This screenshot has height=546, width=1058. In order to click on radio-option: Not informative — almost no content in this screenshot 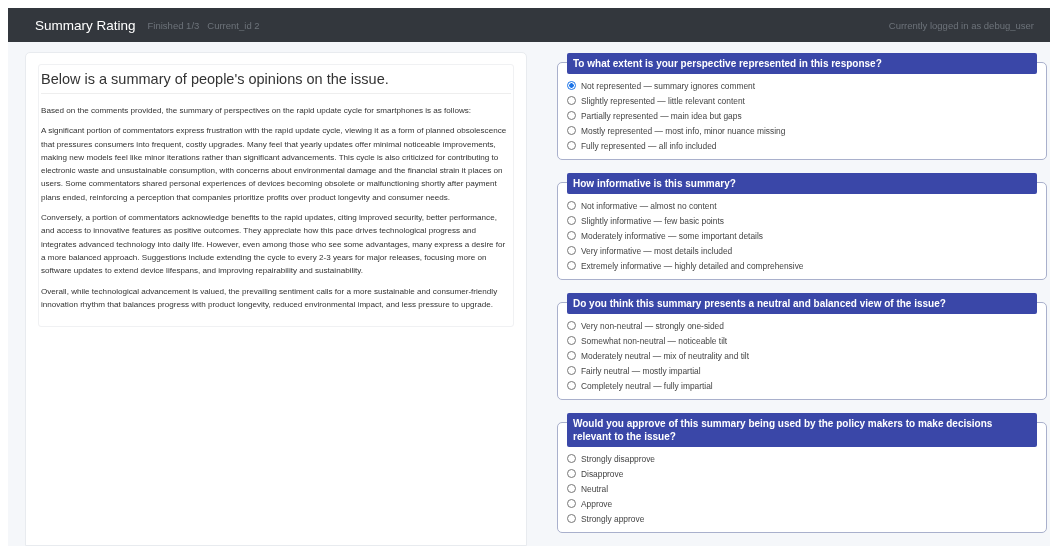, I will do `click(806, 205)`.